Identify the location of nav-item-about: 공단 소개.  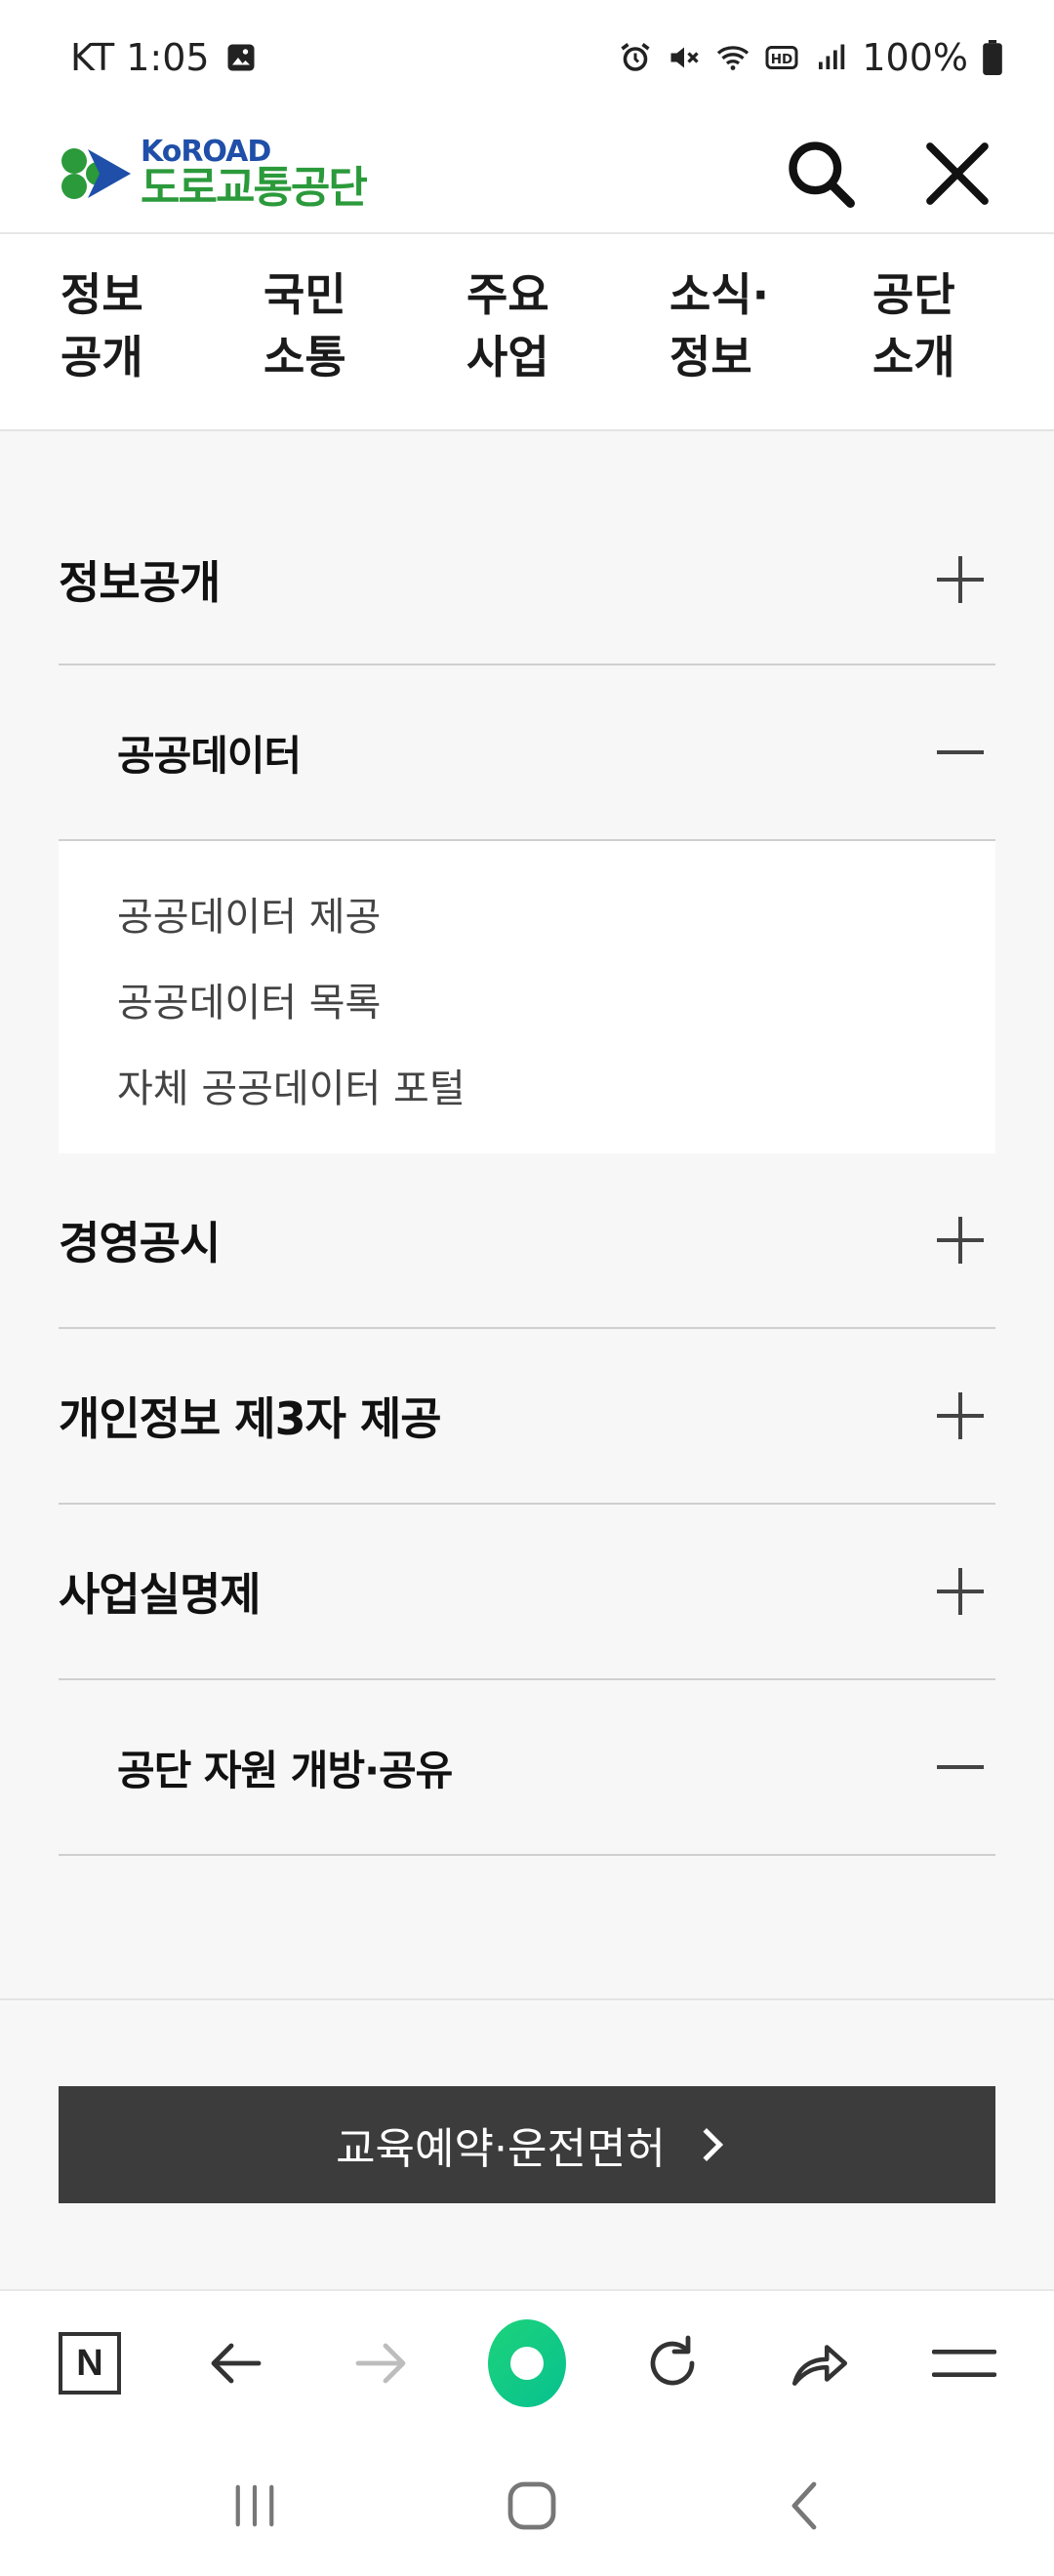
(931, 346).